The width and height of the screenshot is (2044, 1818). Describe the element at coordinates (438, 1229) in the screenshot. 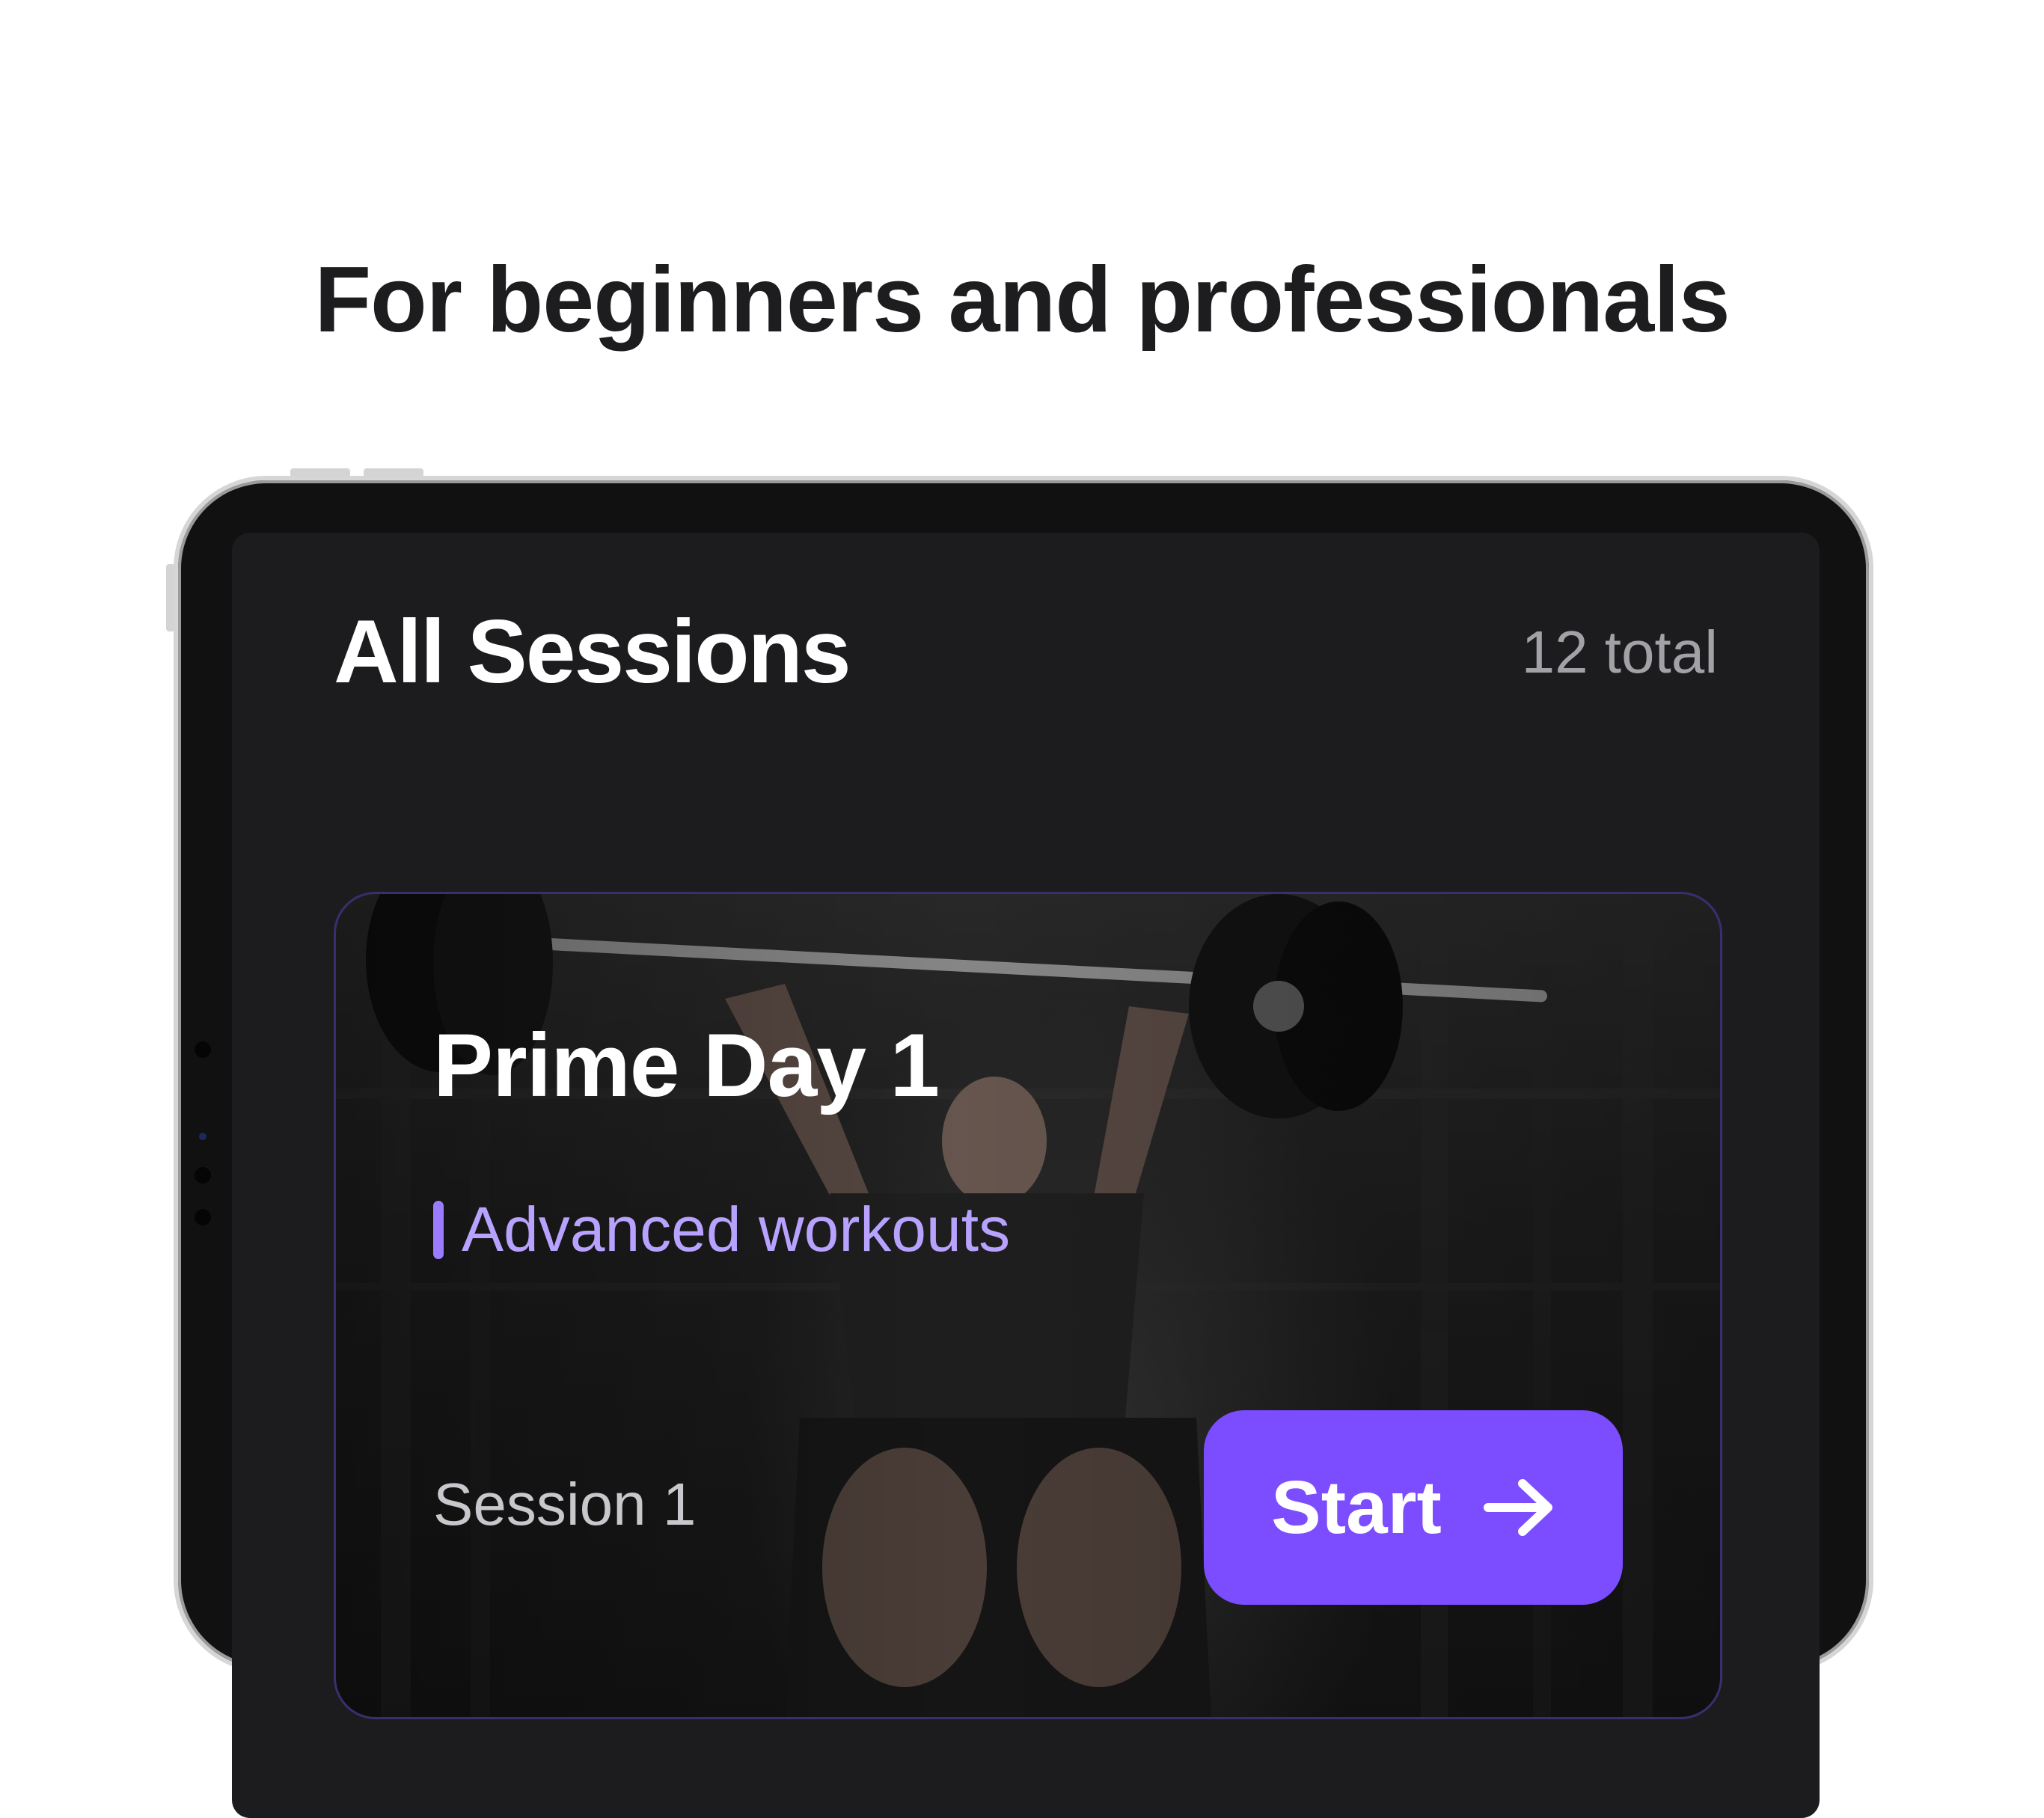

I see `level-accent-bar` at that location.